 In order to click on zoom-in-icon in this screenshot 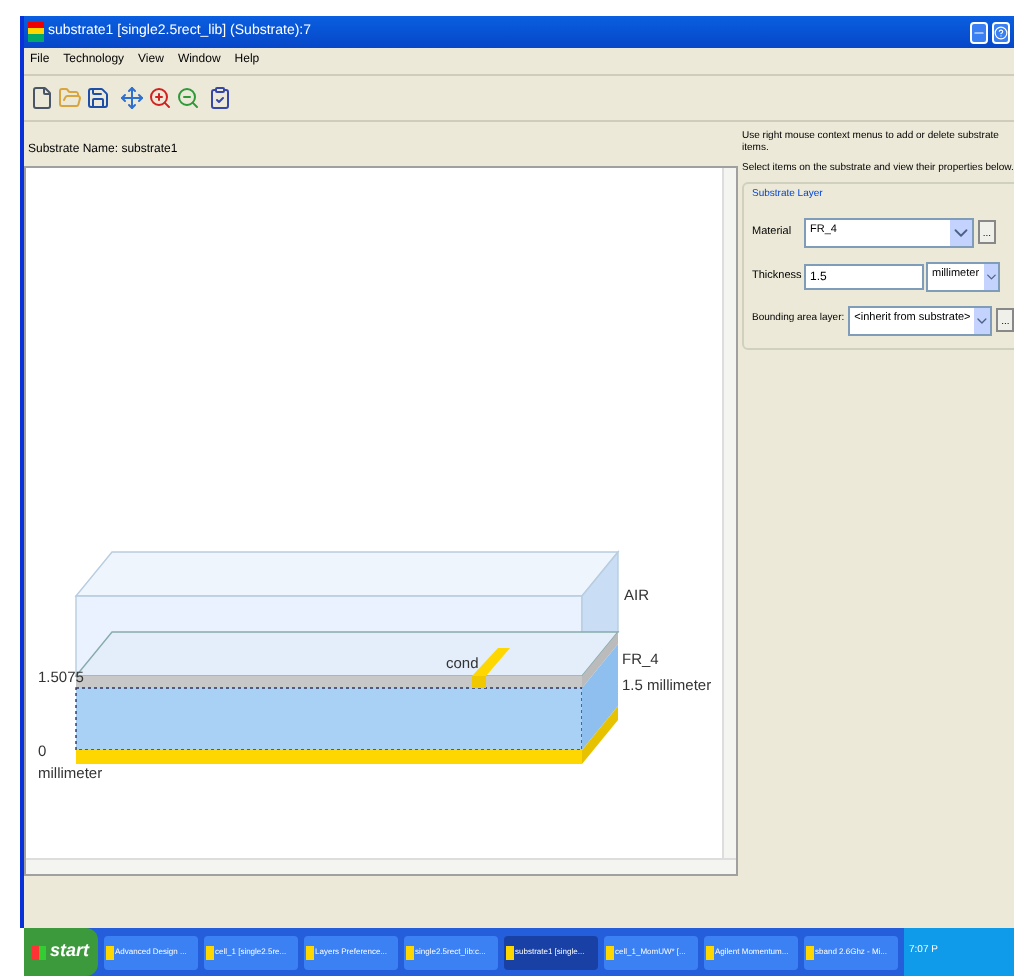, I will do `click(160, 98)`.